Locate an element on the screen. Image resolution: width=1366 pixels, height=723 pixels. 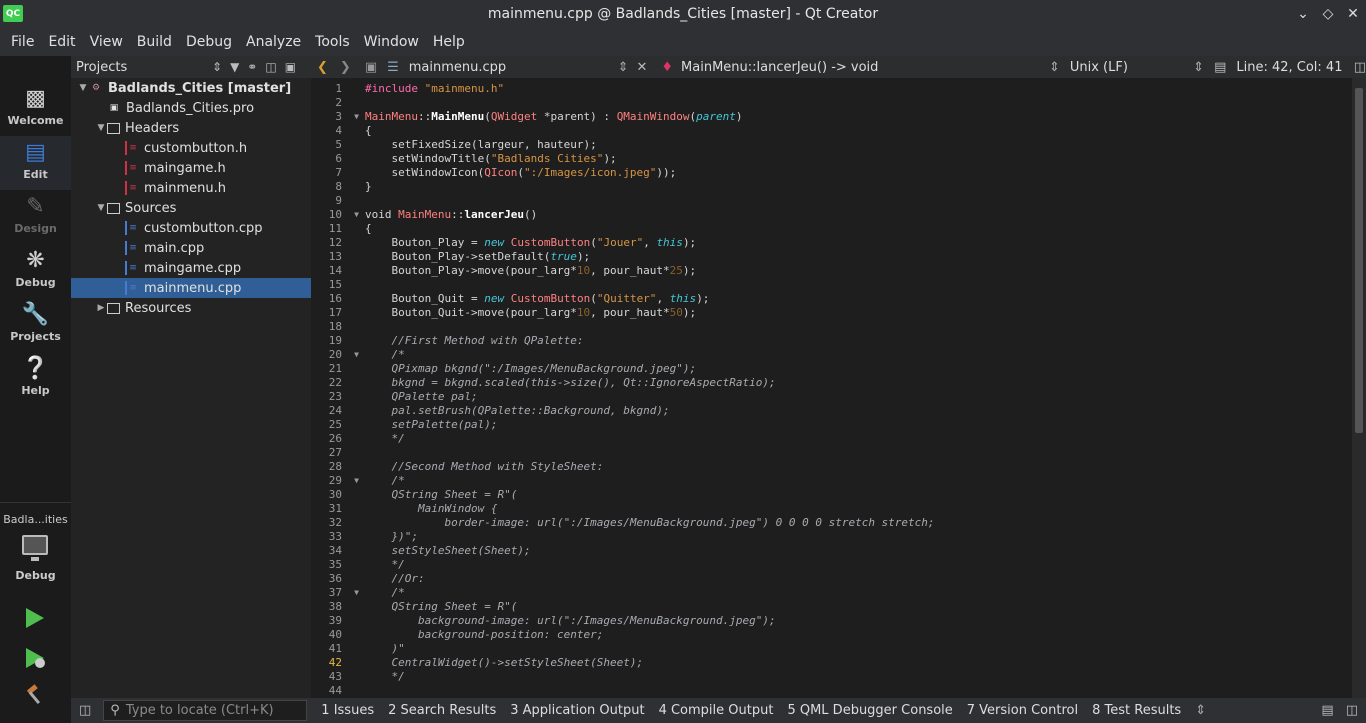
mode-projects: 🔧 Projects is located at coordinates (35, 325).